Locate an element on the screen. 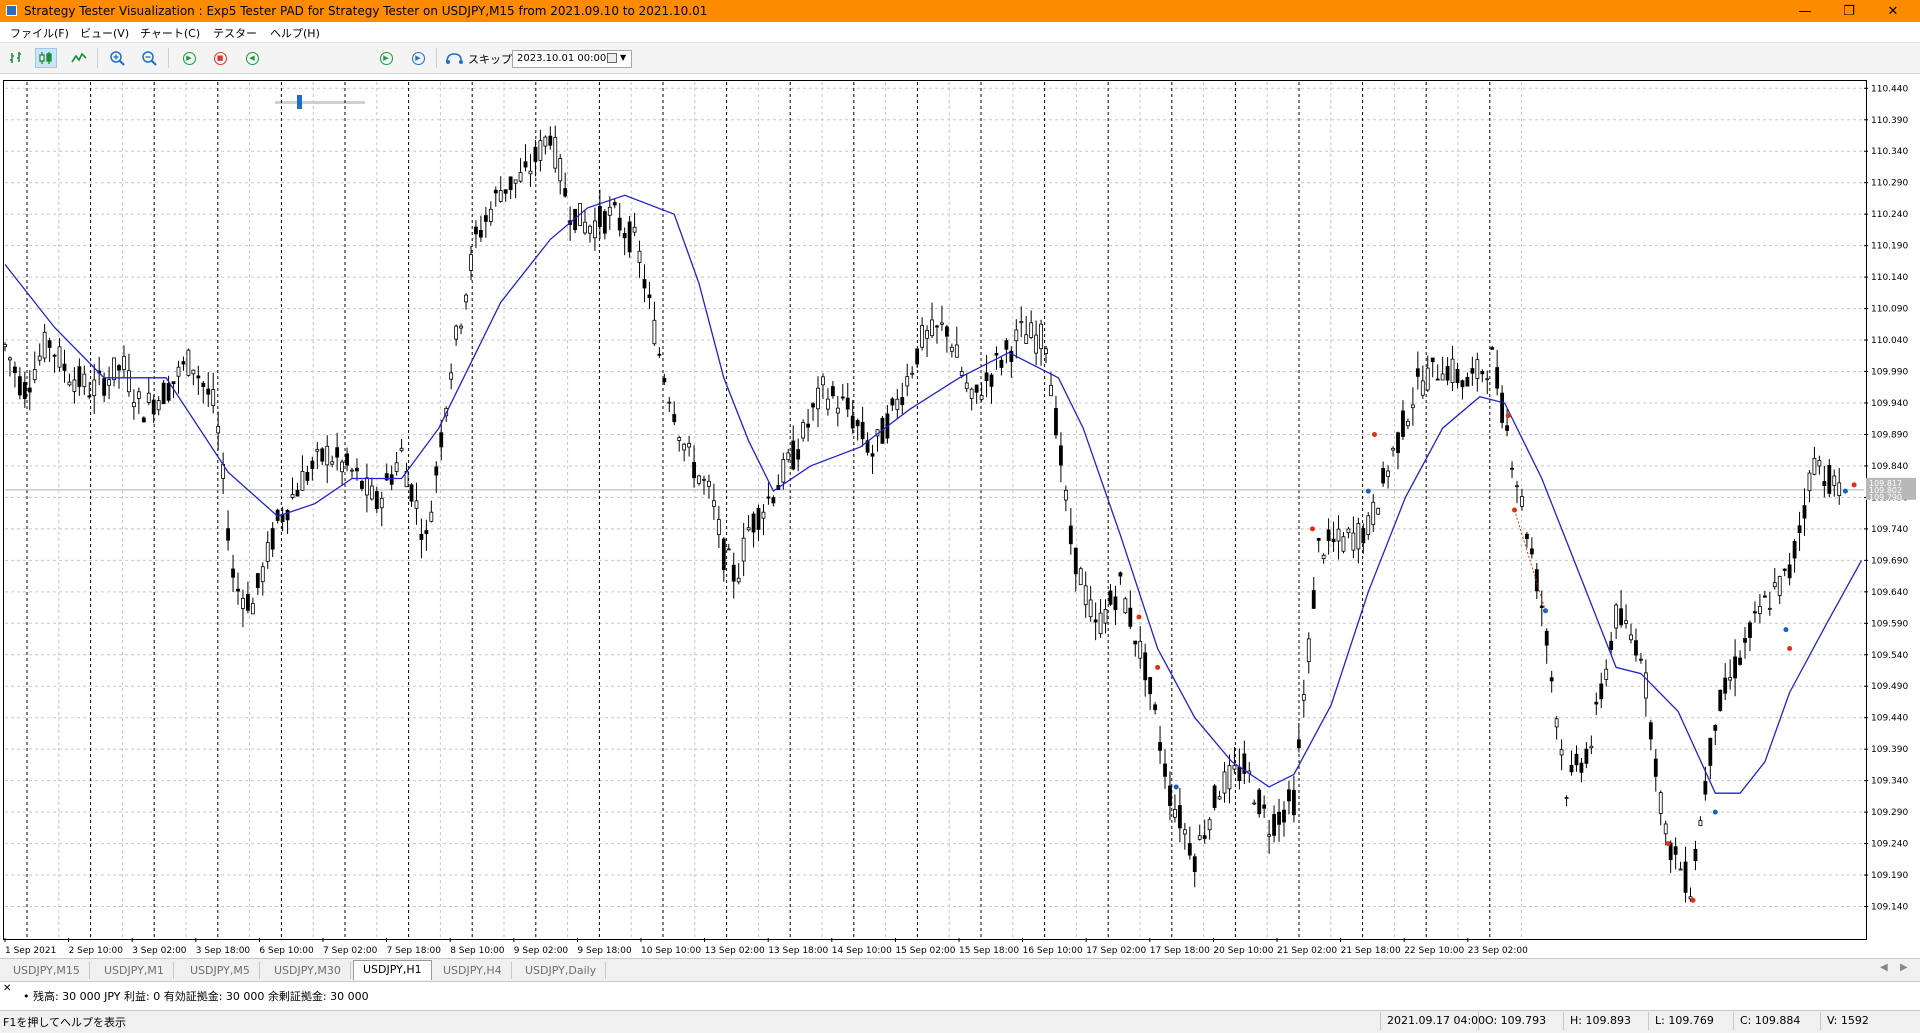 The image size is (1920, 1033). tab-usdjpy-m30: USDJPY,M30 is located at coordinates (308, 970).